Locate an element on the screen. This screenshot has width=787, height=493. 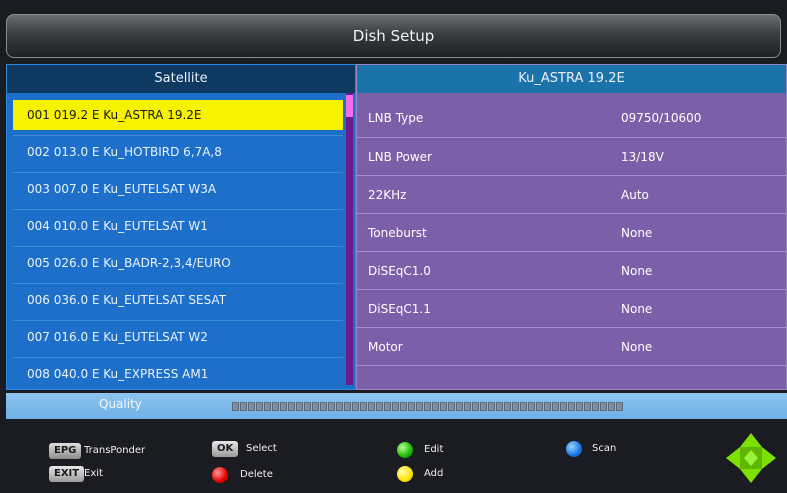
setting-value: Auto is located at coordinates (635, 195).